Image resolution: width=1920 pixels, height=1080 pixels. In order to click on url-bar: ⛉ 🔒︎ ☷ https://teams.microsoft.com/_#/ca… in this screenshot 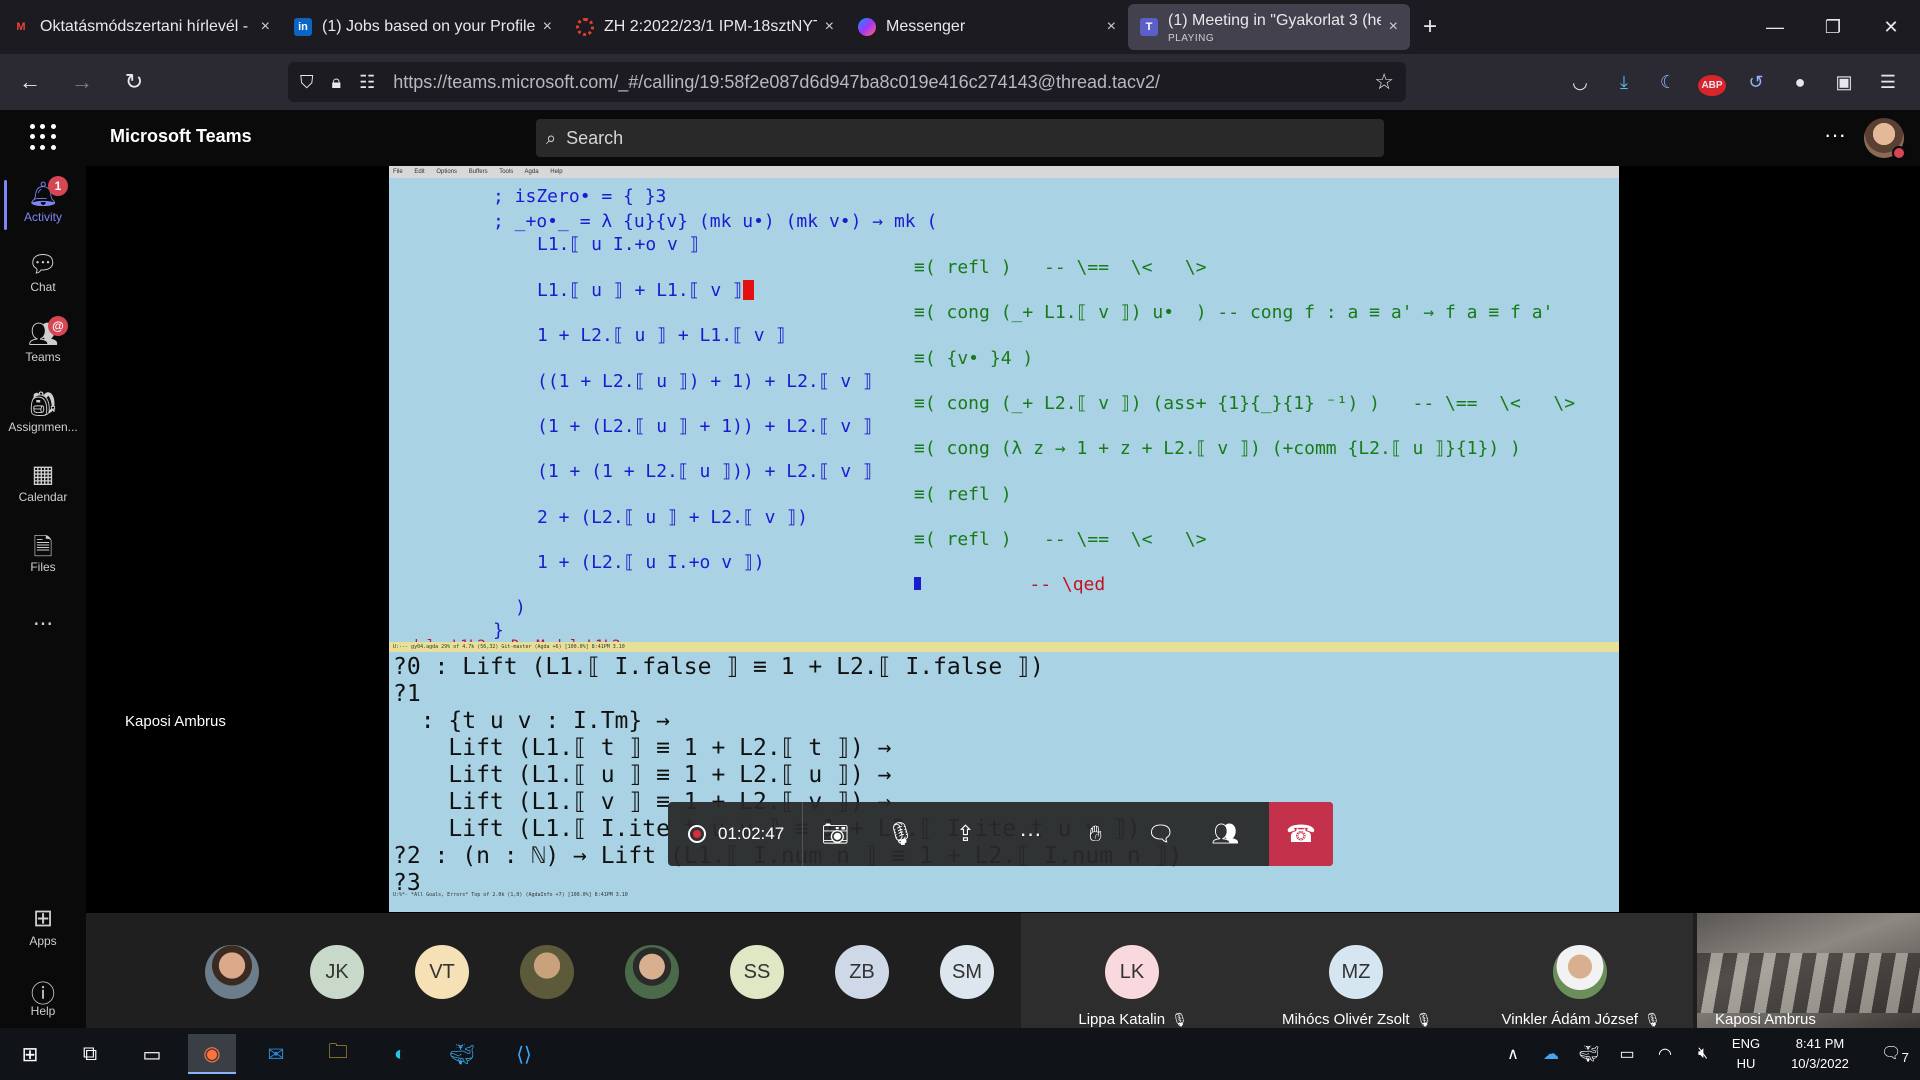, I will do `click(847, 82)`.